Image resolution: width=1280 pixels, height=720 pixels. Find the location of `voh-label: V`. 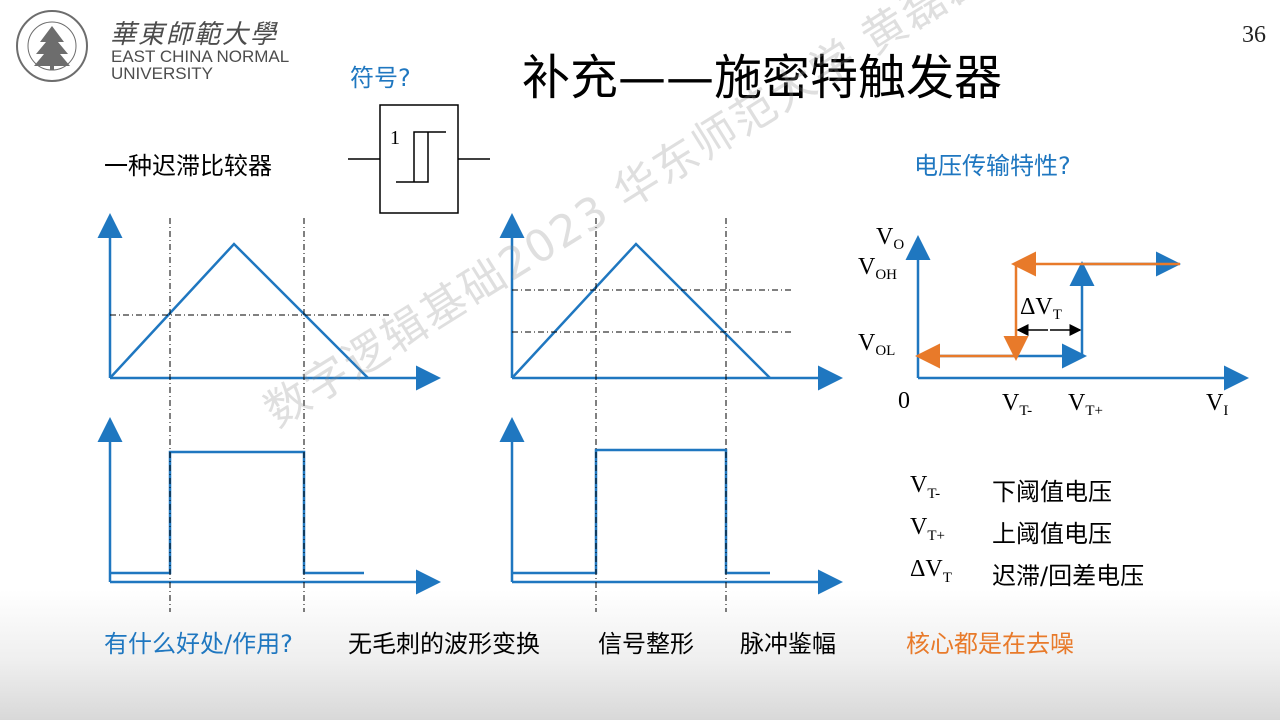

voh-label: V is located at coordinates (867, 267).